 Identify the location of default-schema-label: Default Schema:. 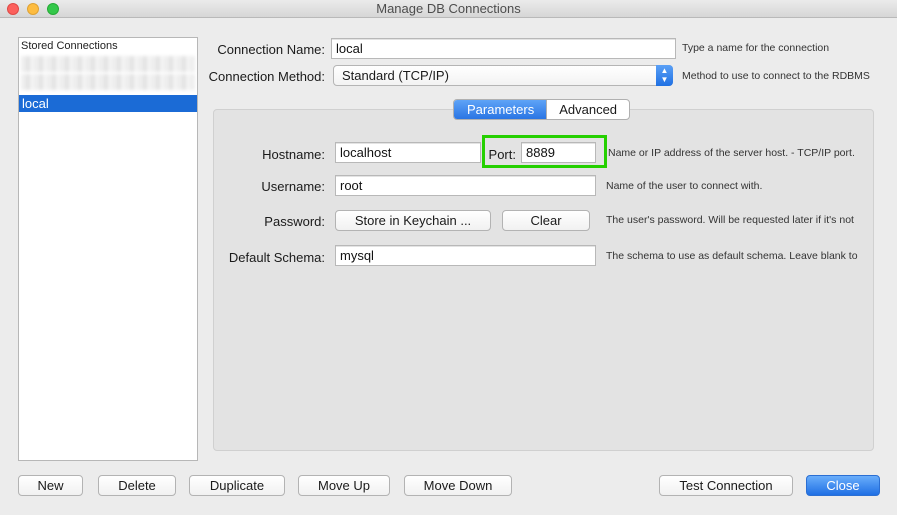
(276, 257).